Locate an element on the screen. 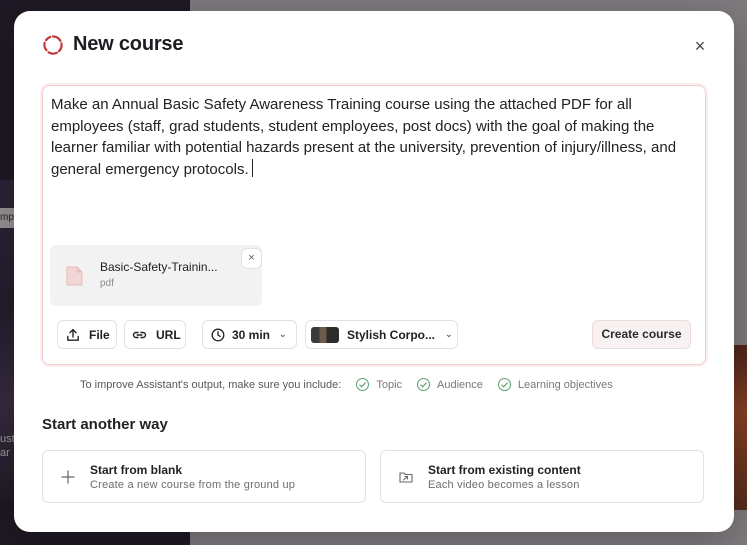 The width and height of the screenshot is (747, 545). text-caret is located at coordinates (252, 167).